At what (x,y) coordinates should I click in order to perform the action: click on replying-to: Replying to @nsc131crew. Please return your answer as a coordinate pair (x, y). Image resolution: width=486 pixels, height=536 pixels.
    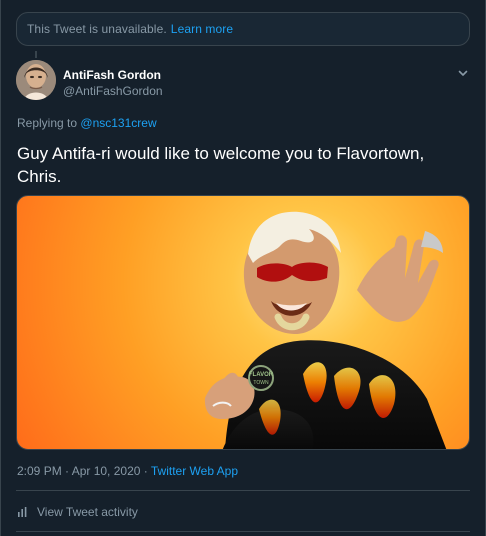
    Looking at the image, I should click on (87, 123).